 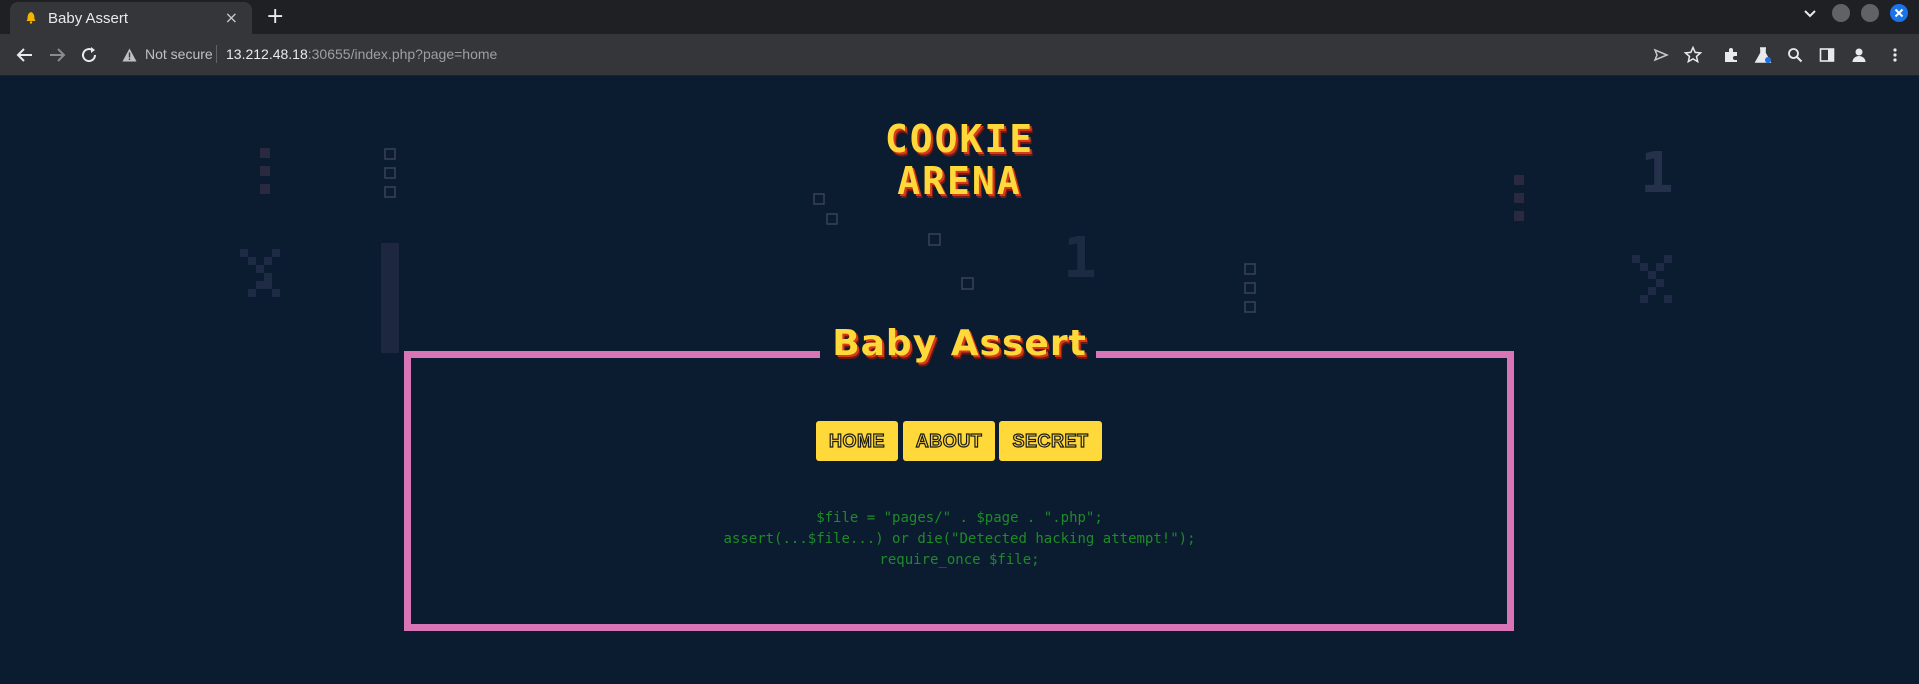 What do you see at coordinates (1795, 55) in the screenshot?
I see `zoom-search-icon` at bounding box center [1795, 55].